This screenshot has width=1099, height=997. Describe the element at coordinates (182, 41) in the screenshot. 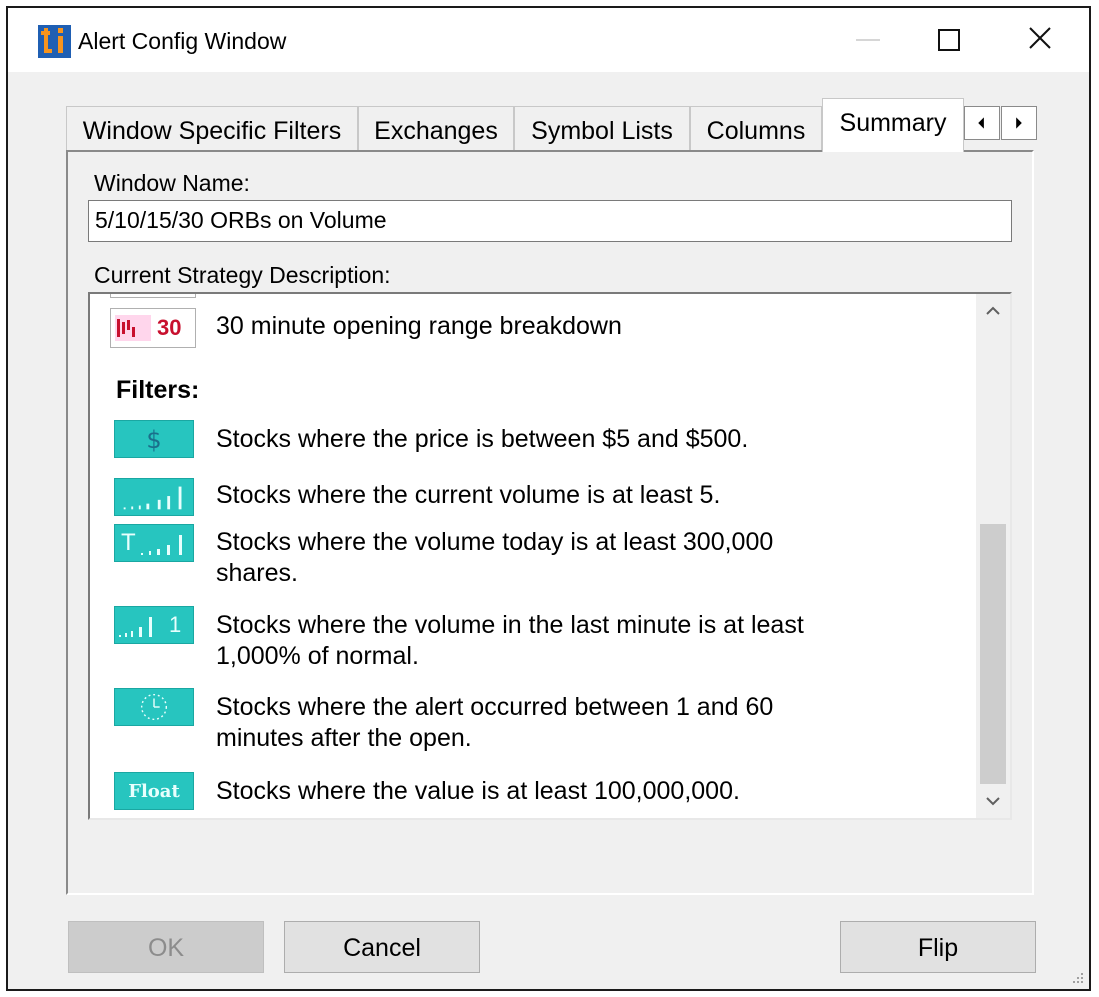

I see `window-title: Alert Config Window` at that location.